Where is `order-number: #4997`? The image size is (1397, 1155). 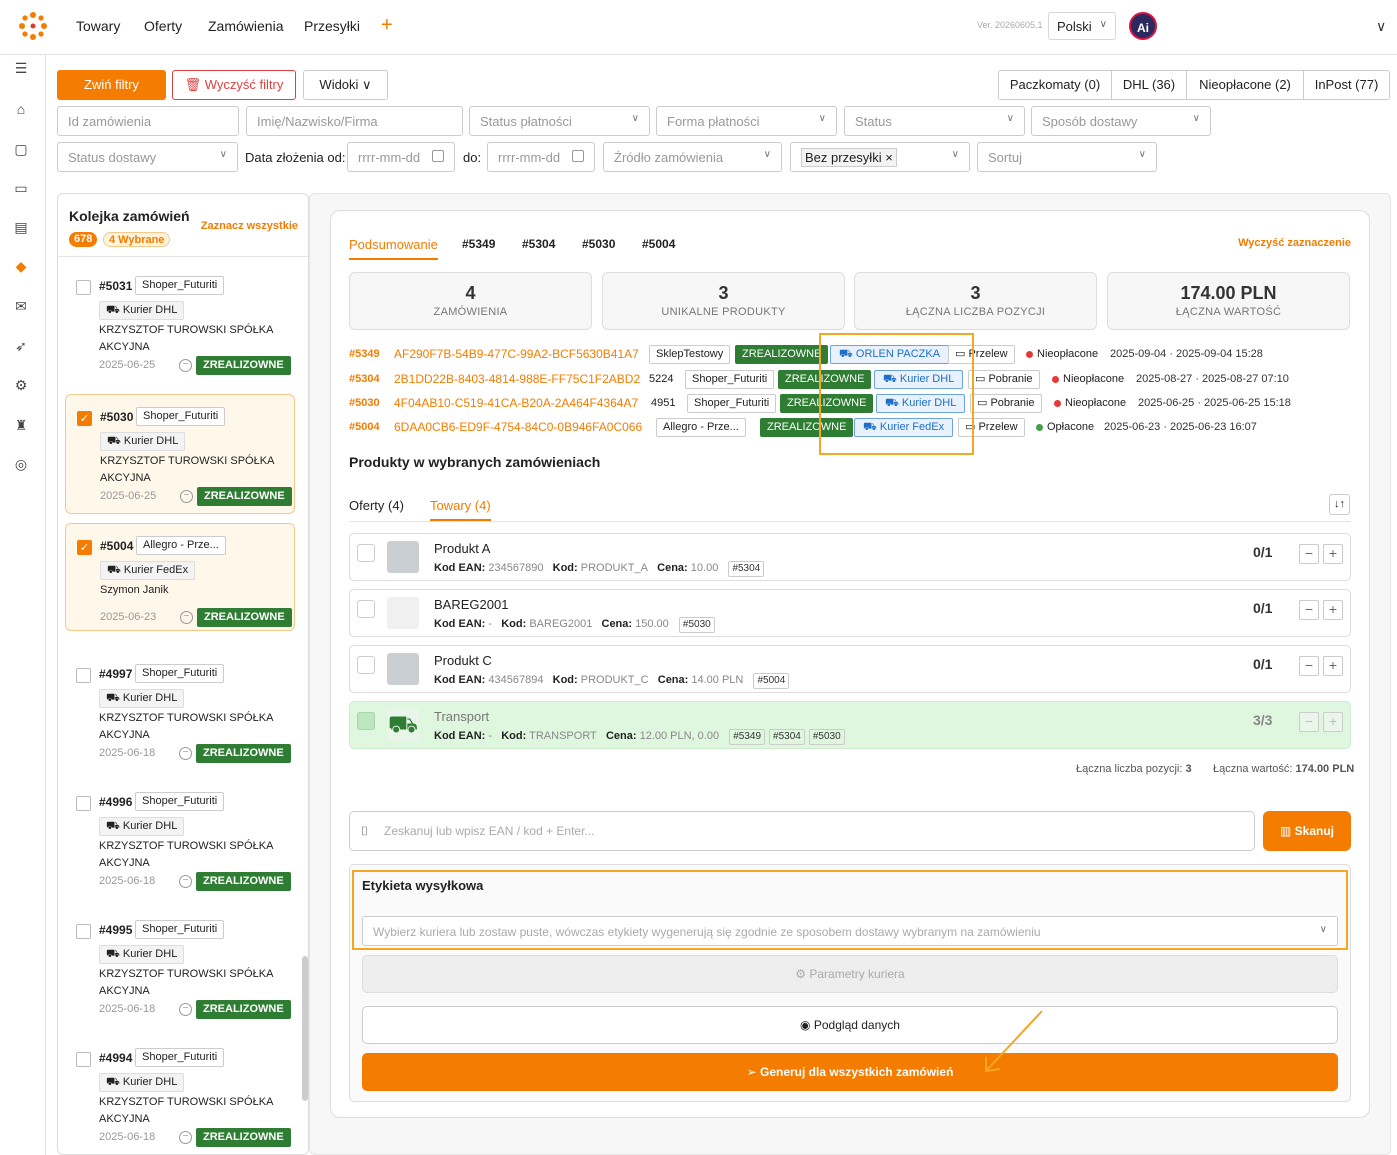 order-number: #4997 is located at coordinates (115, 674).